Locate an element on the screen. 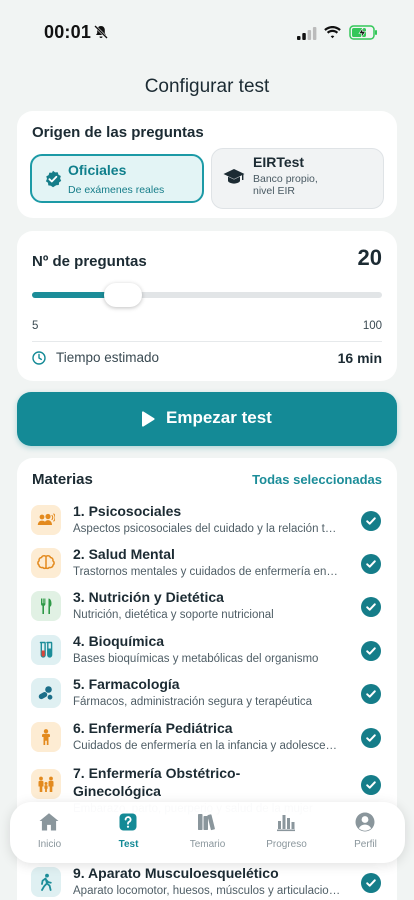 The height and width of the screenshot is (900, 414). divider is located at coordinates (207, 341).